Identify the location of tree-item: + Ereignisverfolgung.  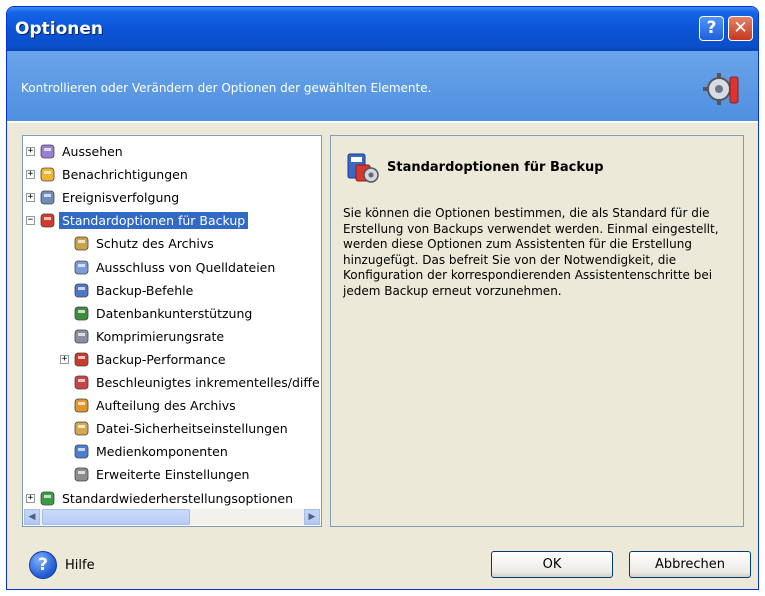
(103, 197).